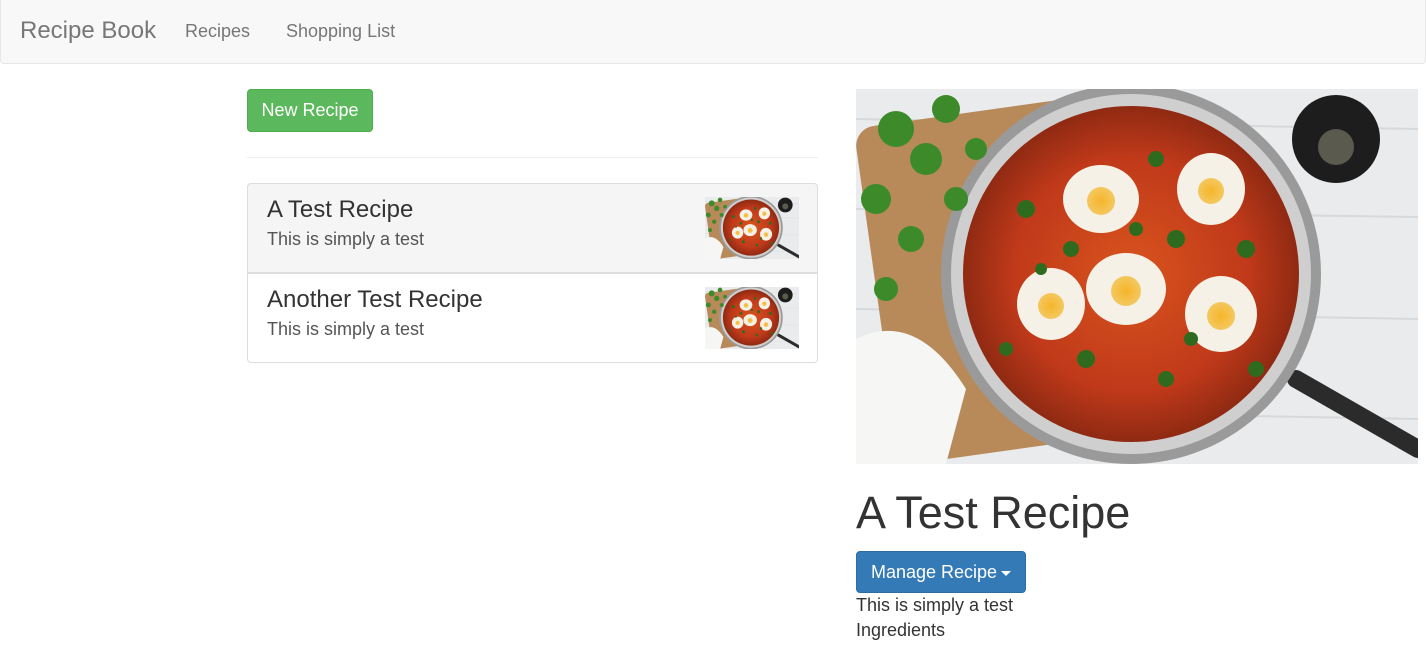 Image resolution: width=1426 pixels, height=666 pixels. What do you see at coordinates (532, 228) in the screenshot?
I see `recipe-list-item: A Test Recipe This is simply a test` at bounding box center [532, 228].